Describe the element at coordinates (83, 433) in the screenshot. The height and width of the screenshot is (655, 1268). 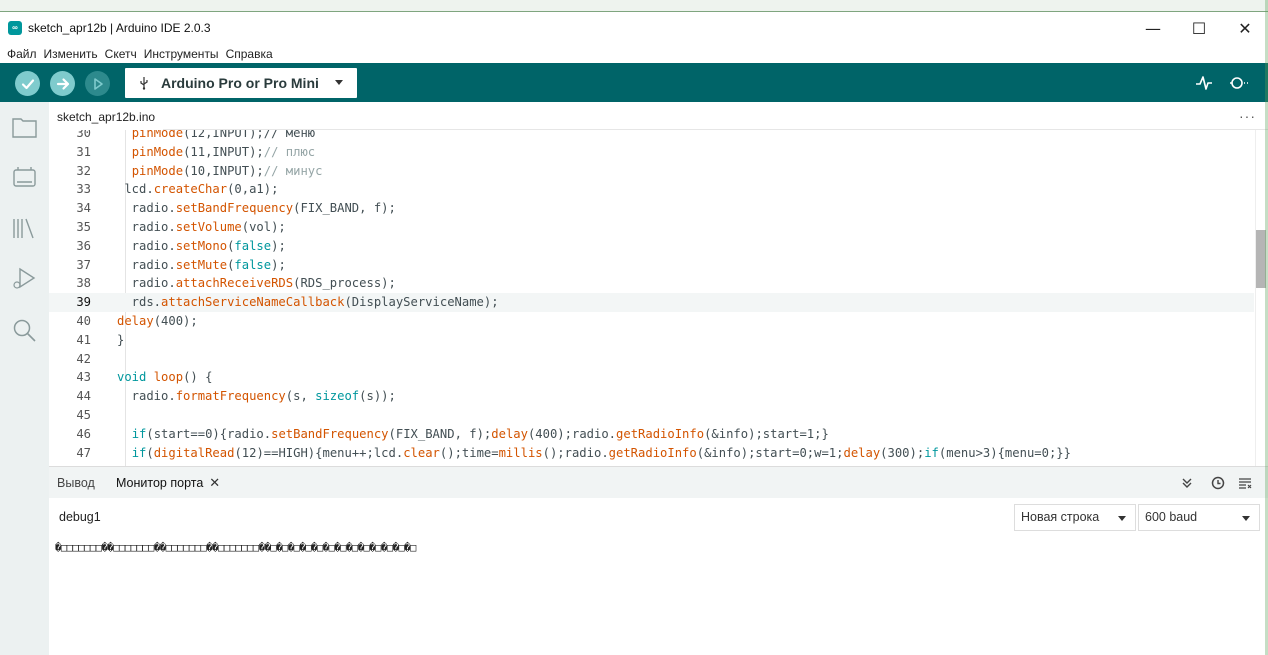
I see `line-number: 46` at that location.